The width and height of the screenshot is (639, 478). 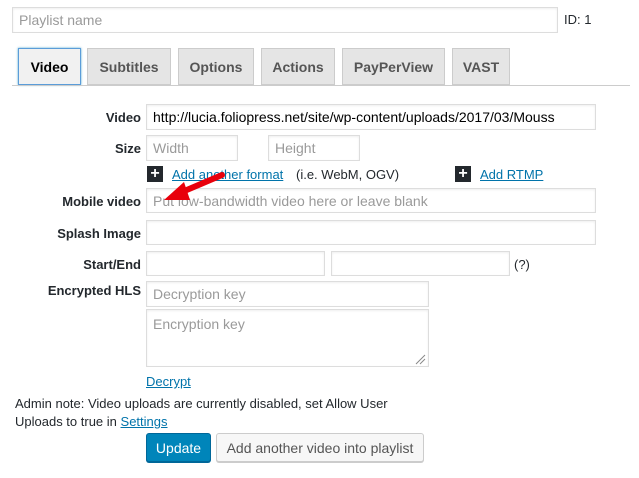 What do you see at coordinates (393, 66) in the screenshot?
I see `tab-payperview: PayPerView` at bounding box center [393, 66].